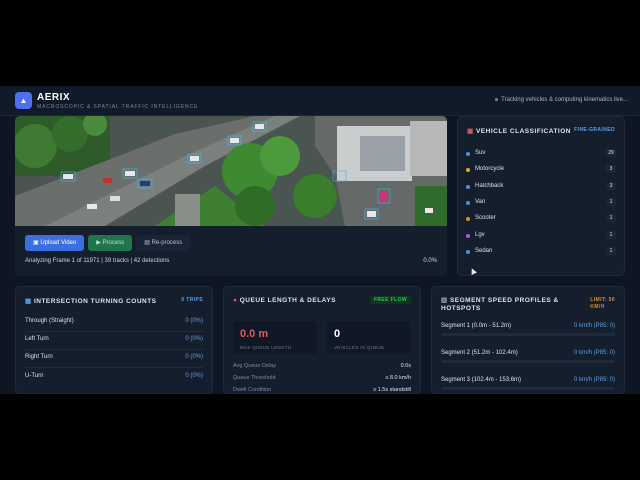 Image resolution: width=640 pixels, height=480 pixels. I want to click on segment-row: Segment 1 (0.0m - 51.2m) 0 km/h (P85: 0), so click(528, 330).